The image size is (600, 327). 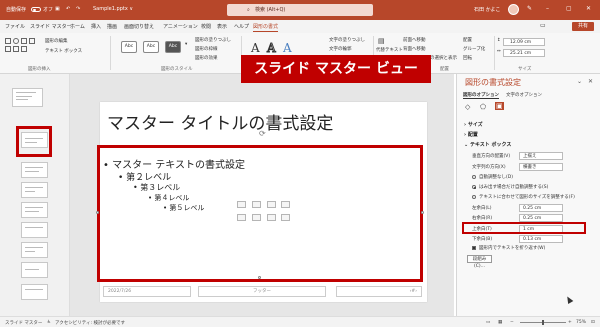 What do you see at coordinates (529, 8) in the screenshot?
I see `pen-icon: ✎` at bounding box center [529, 8].